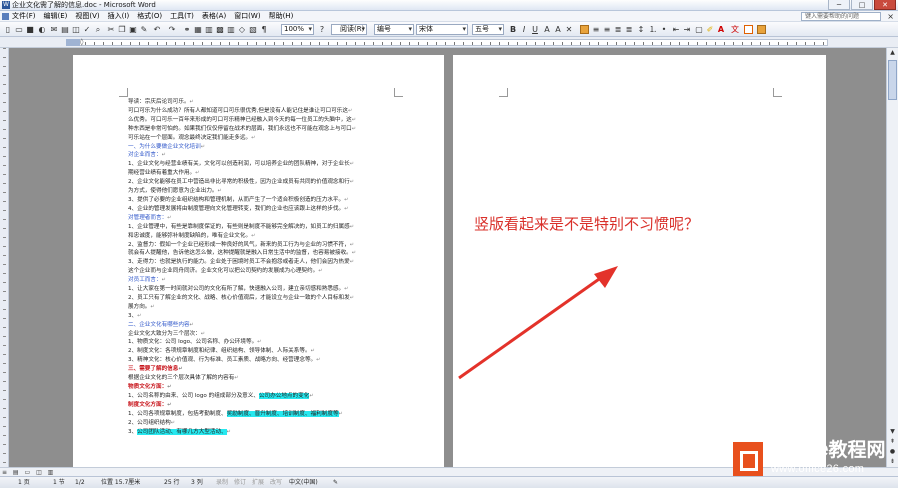  What do you see at coordinates (259, 414) in the screenshot?
I see `document-line: 1、公司各项规章制度，包括考勤制度、奖励制度、晋升制度、培训制度、福利制度等↵` at bounding box center [259, 414].